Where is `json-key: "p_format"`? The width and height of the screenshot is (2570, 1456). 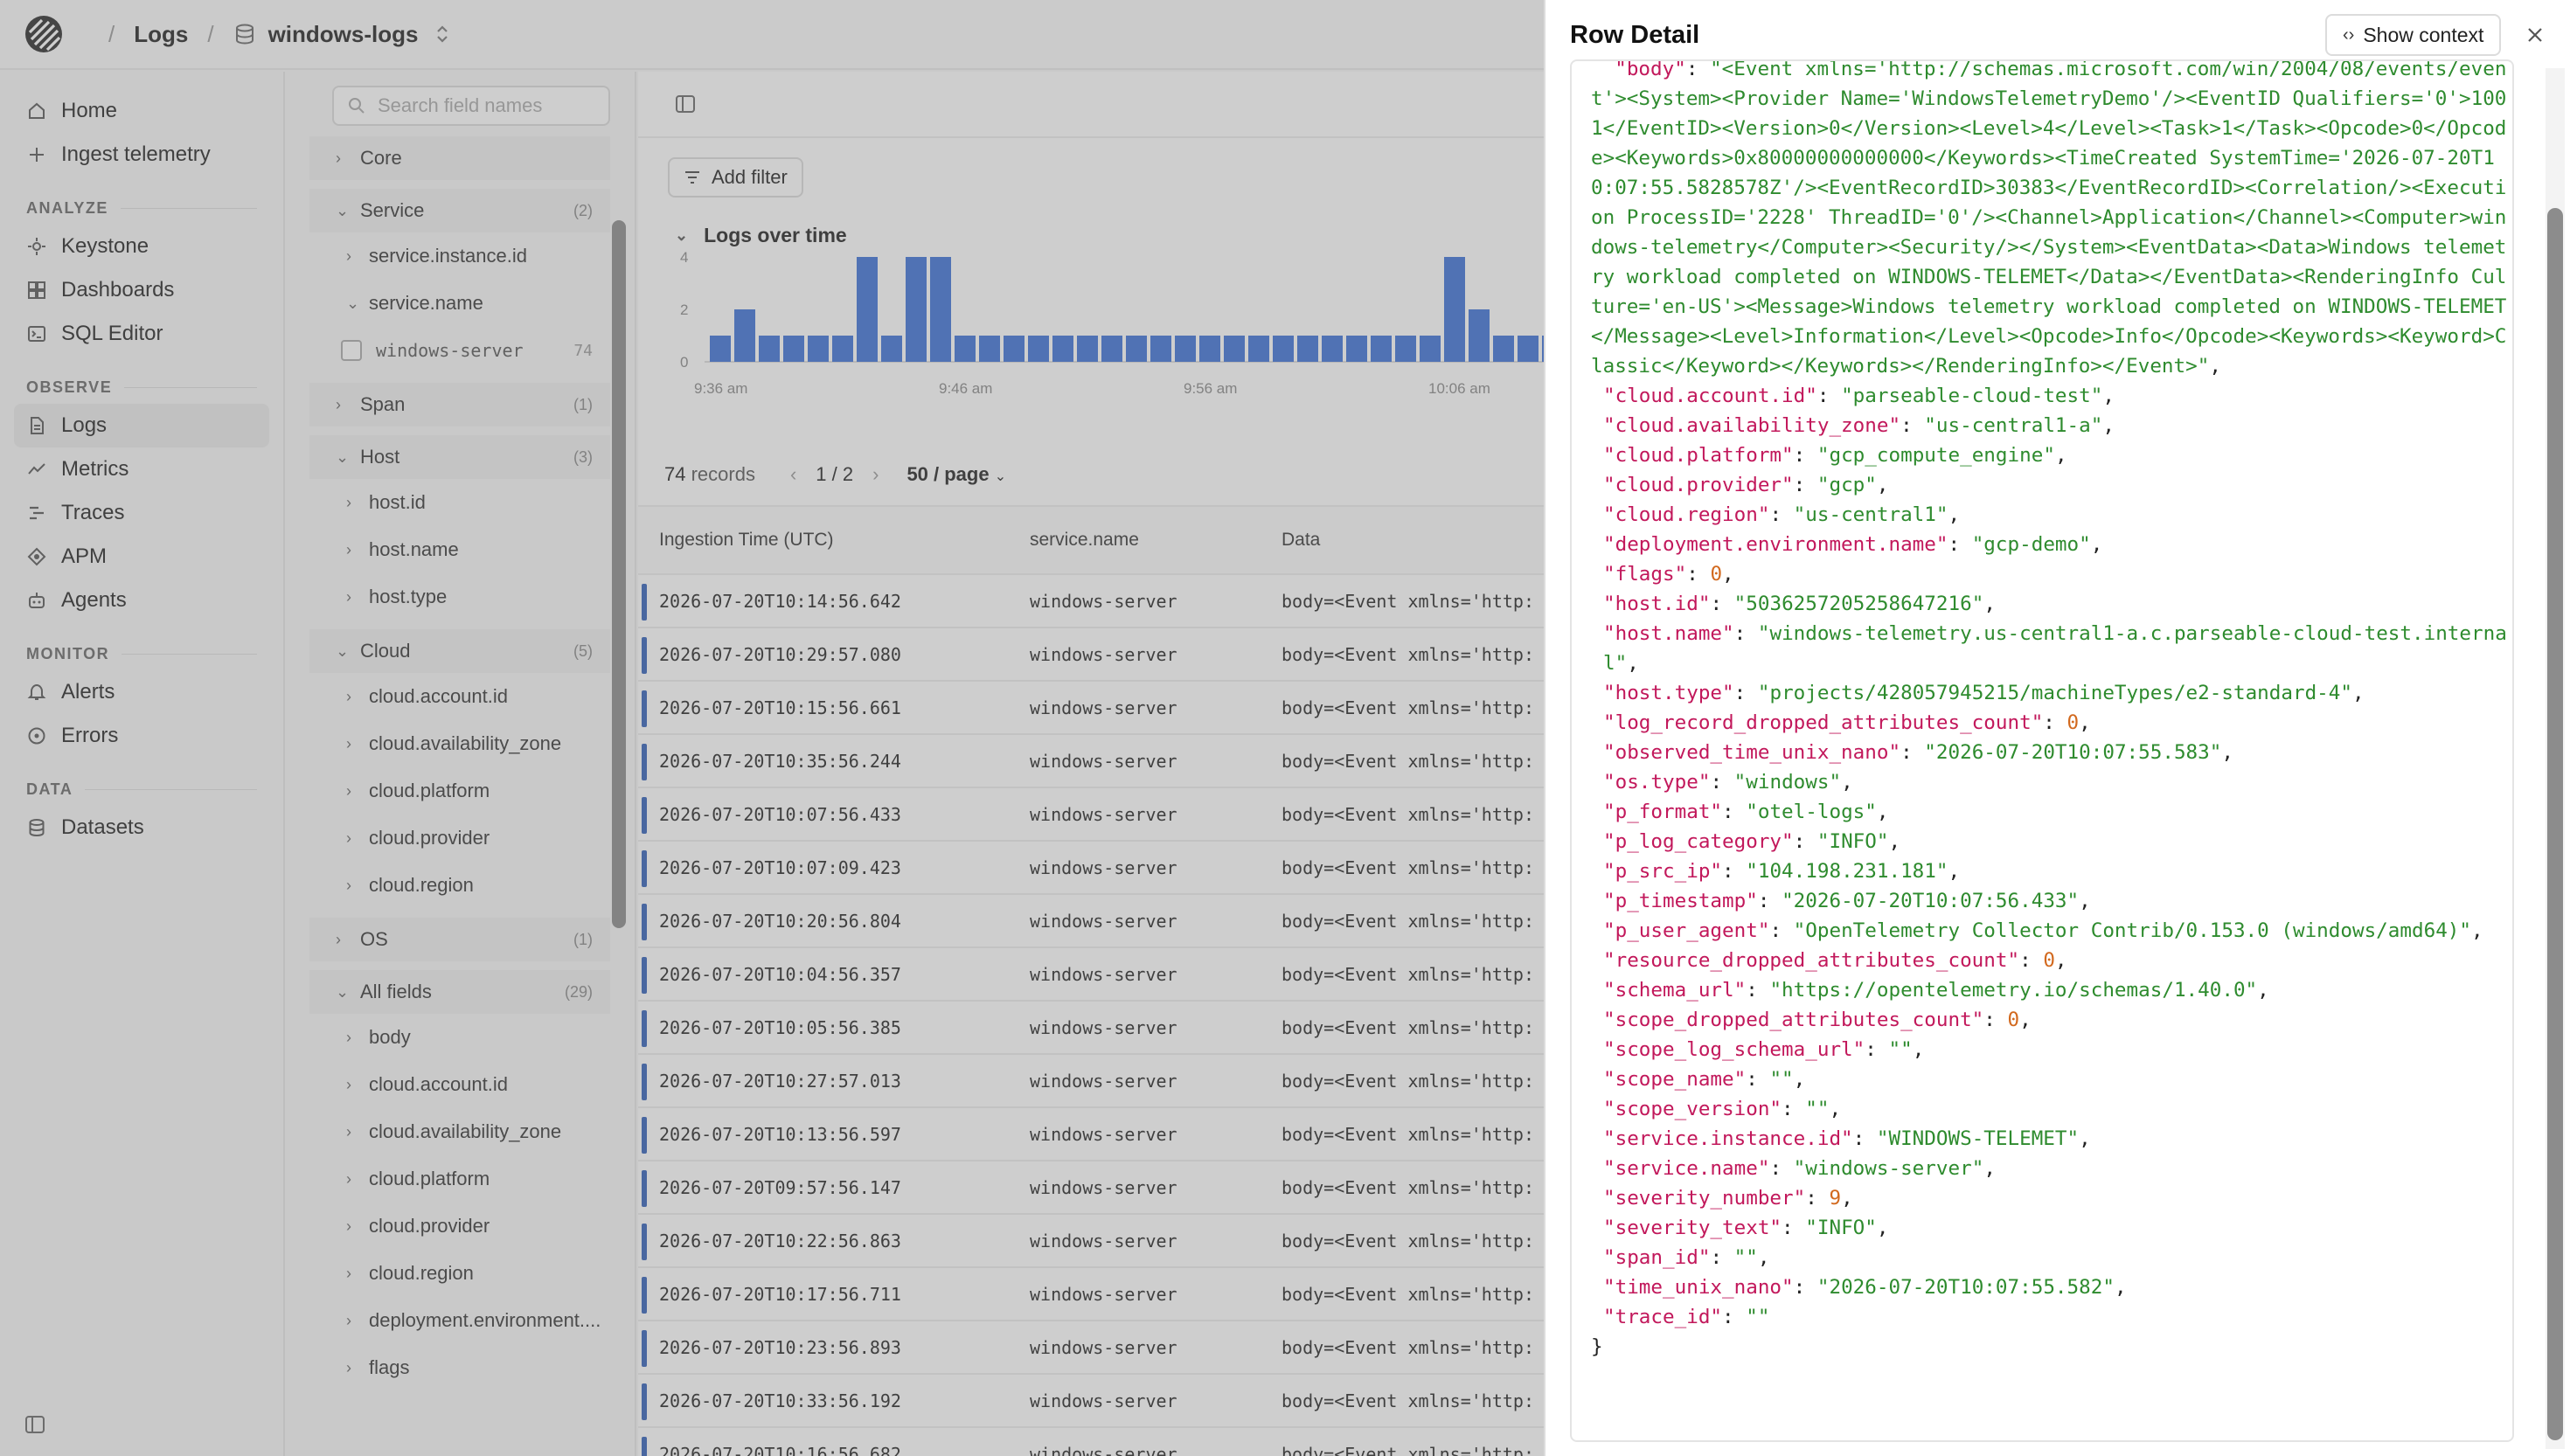 json-key: "p_format" is located at coordinates (1663, 812).